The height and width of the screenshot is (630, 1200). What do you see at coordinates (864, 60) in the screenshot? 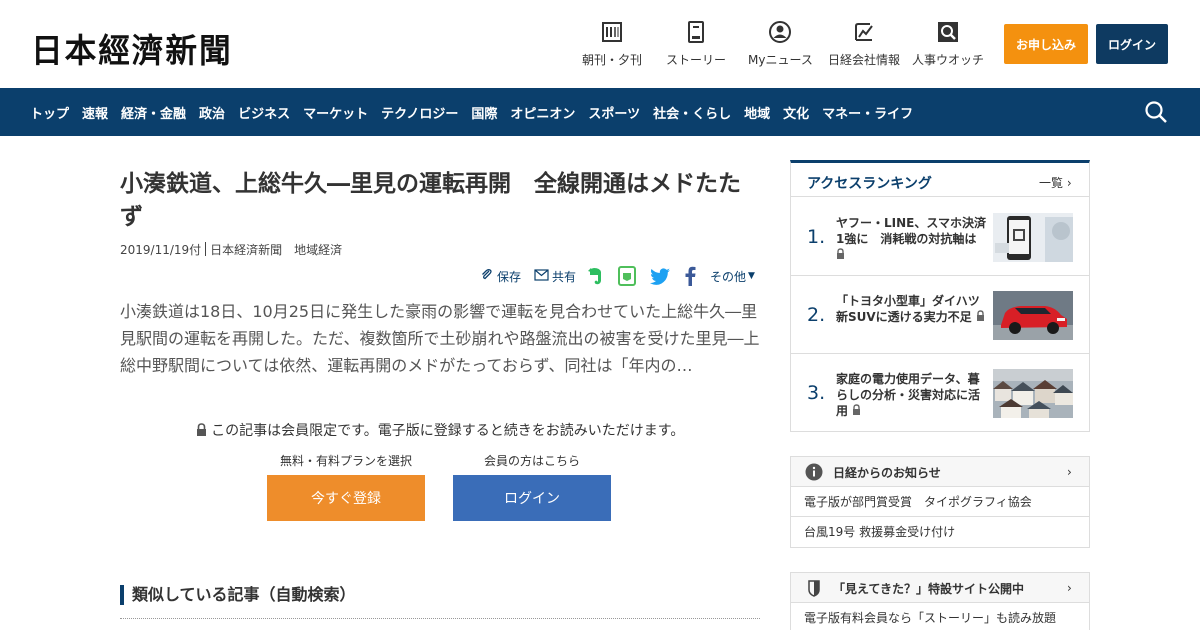
I see `header-nav-label: 日経会社情報` at bounding box center [864, 60].